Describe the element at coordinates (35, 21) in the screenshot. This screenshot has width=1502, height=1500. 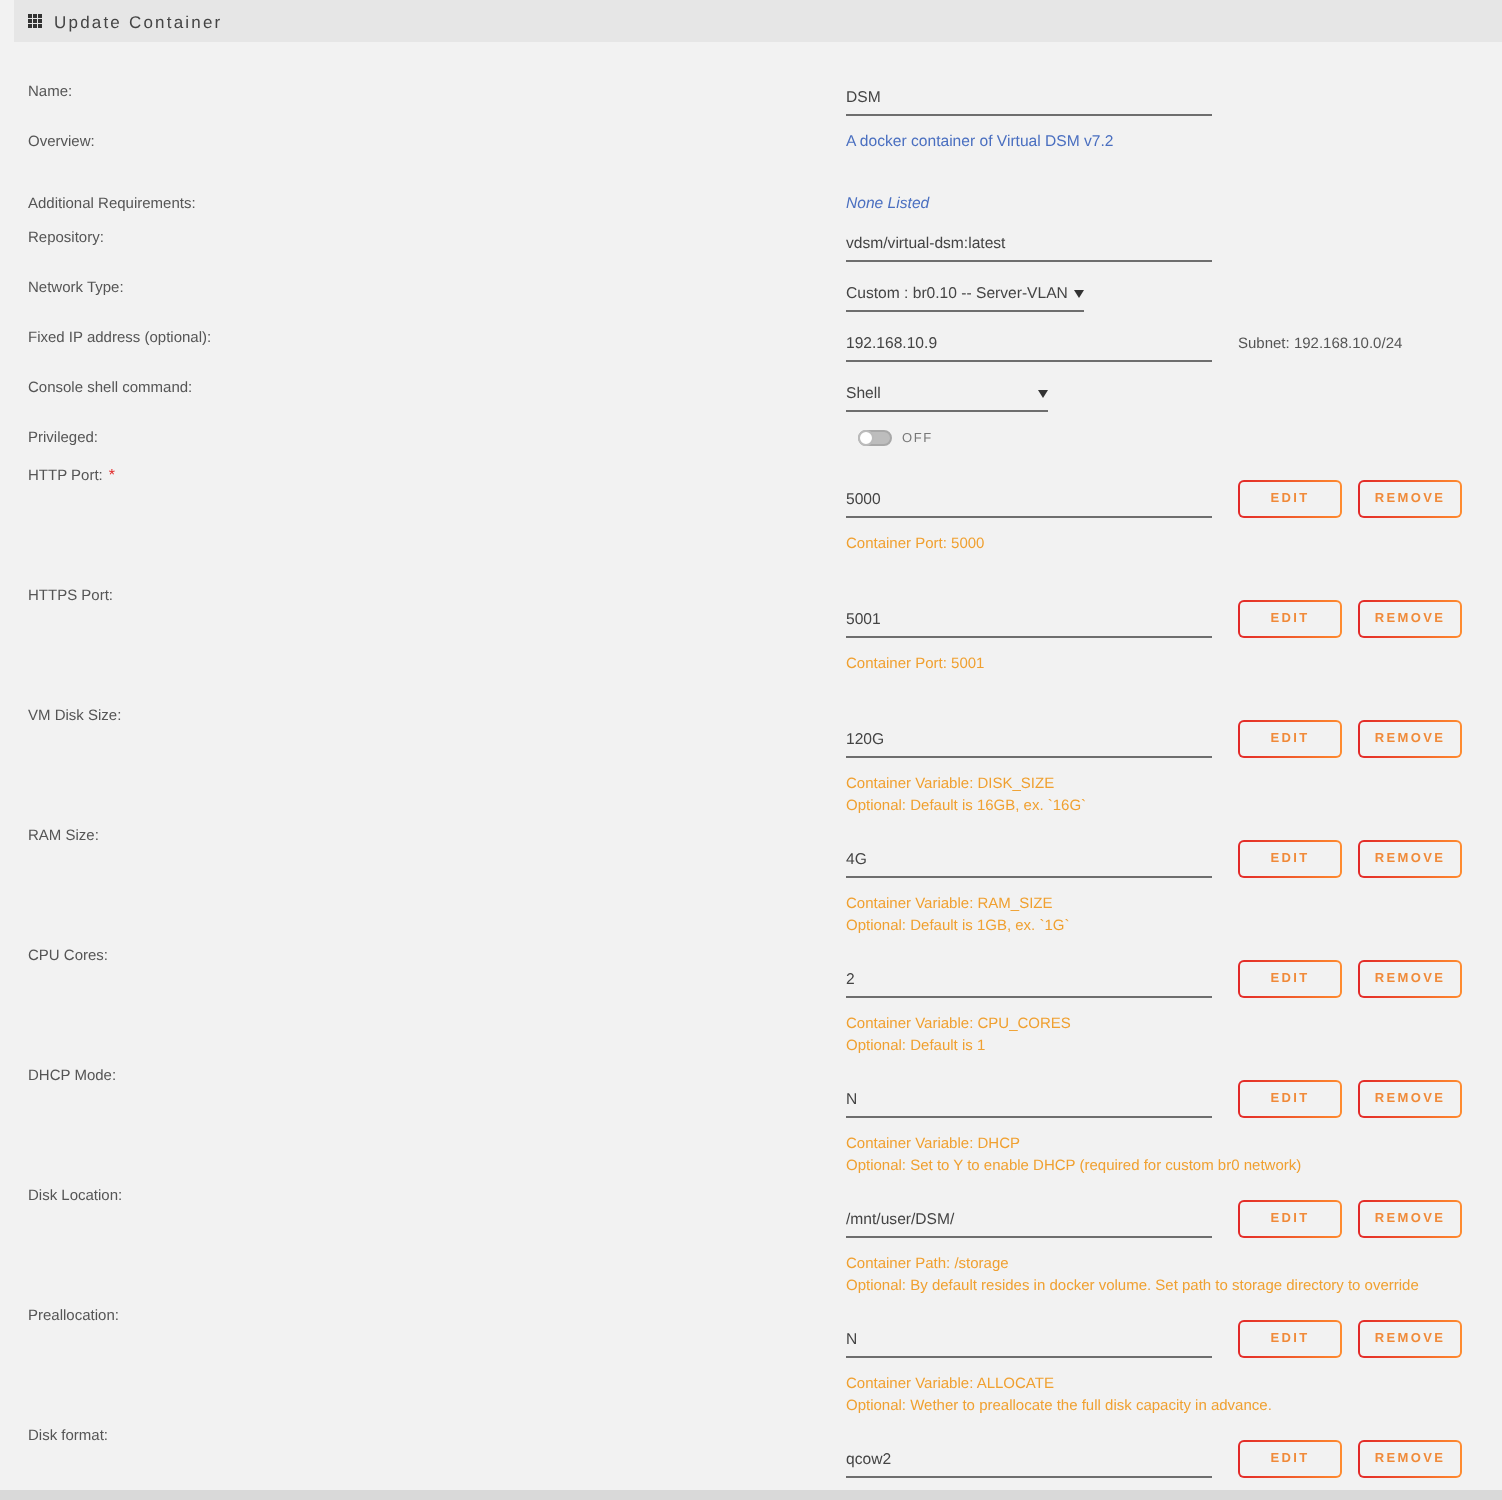
I see `grid-icon` at that location.